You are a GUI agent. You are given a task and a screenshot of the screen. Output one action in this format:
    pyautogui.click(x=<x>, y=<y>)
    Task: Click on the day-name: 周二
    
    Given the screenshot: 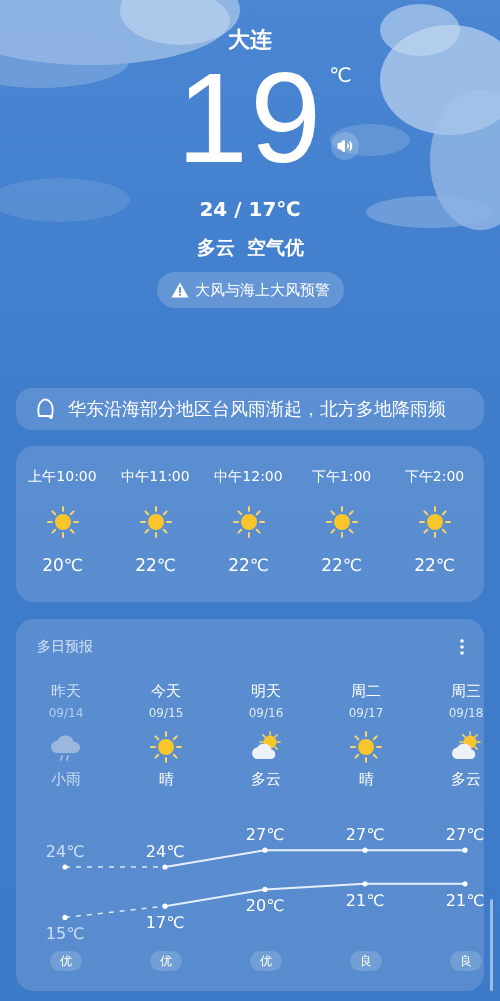 What is the action you would take?
    pyautogui.click(x=366, y=691)
    